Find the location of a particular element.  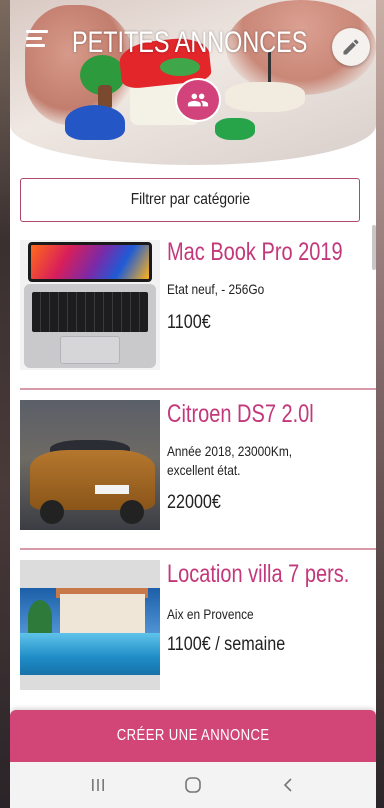

back-icon is located at coordinates (288, 785).